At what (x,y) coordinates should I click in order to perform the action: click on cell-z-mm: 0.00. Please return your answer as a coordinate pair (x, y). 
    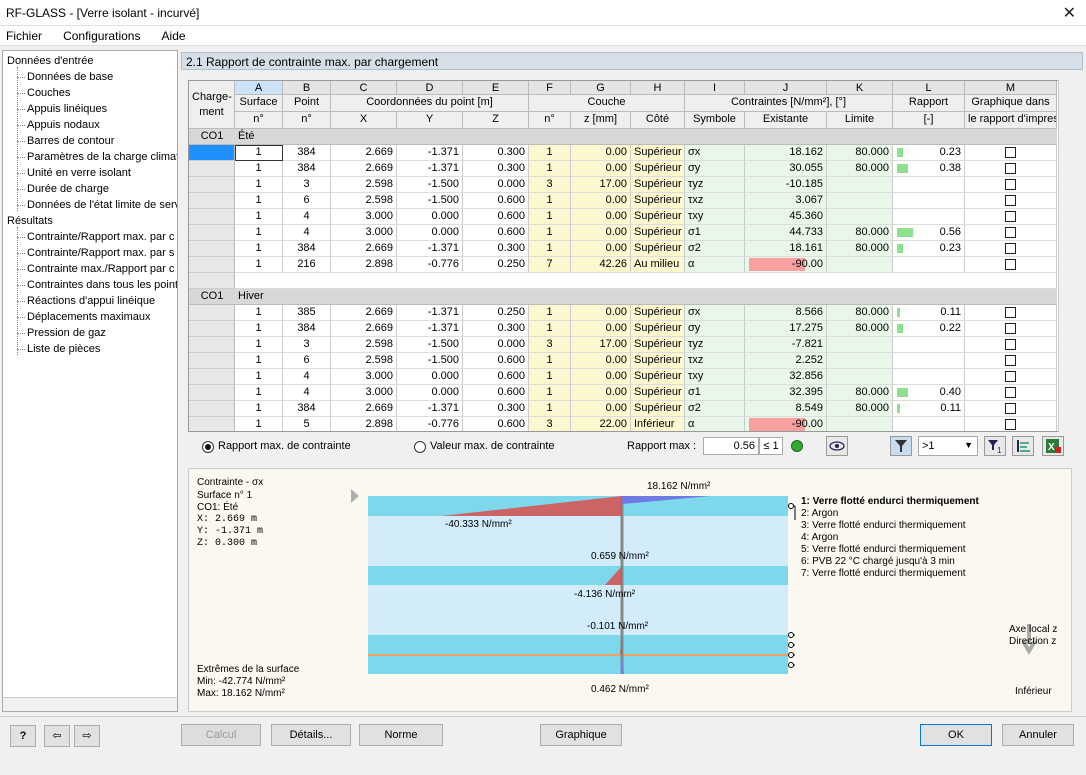
    Looking at the image, I should click on (601, 169).